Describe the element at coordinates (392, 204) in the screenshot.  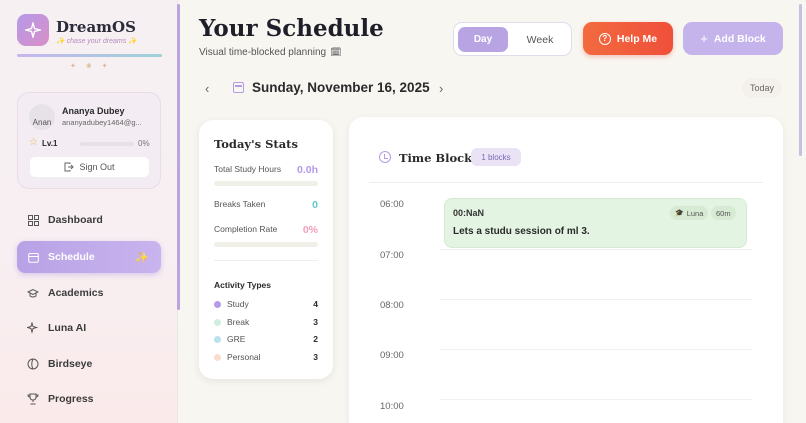
I see `hour-label: 06:00` at that location.